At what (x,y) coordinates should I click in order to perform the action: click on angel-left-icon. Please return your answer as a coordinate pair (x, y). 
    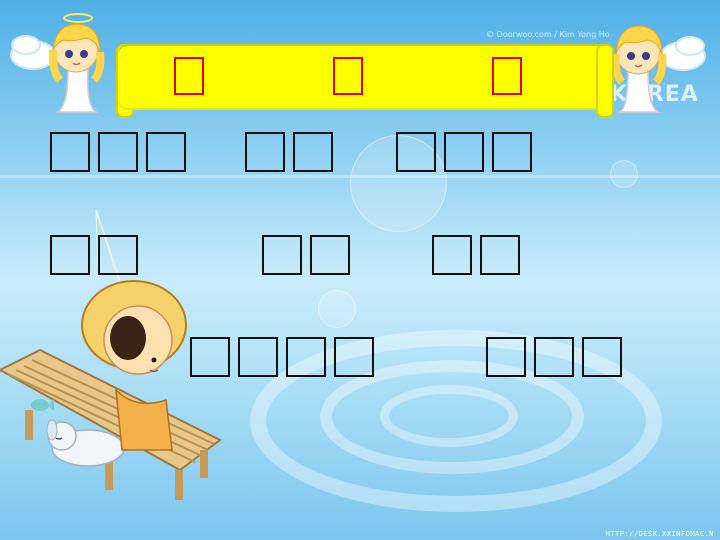
    Looking at the image, I should click on (57, 63).